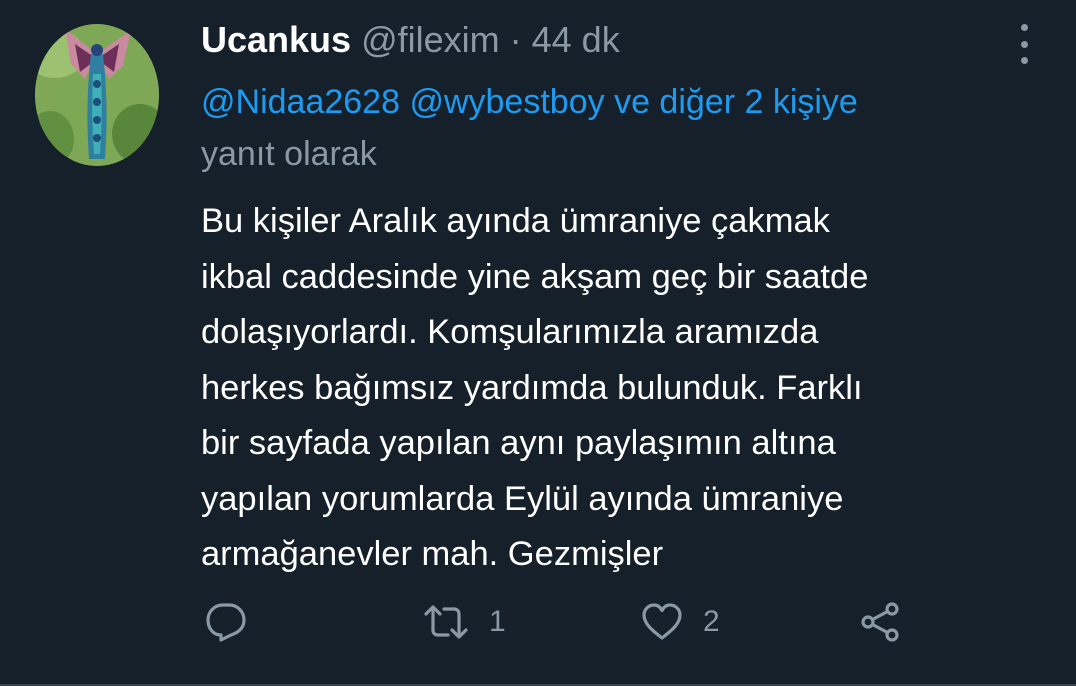 The height and width of the screenshot is (686, 1076). I want to click on like-button: 2, so click(680, 622).